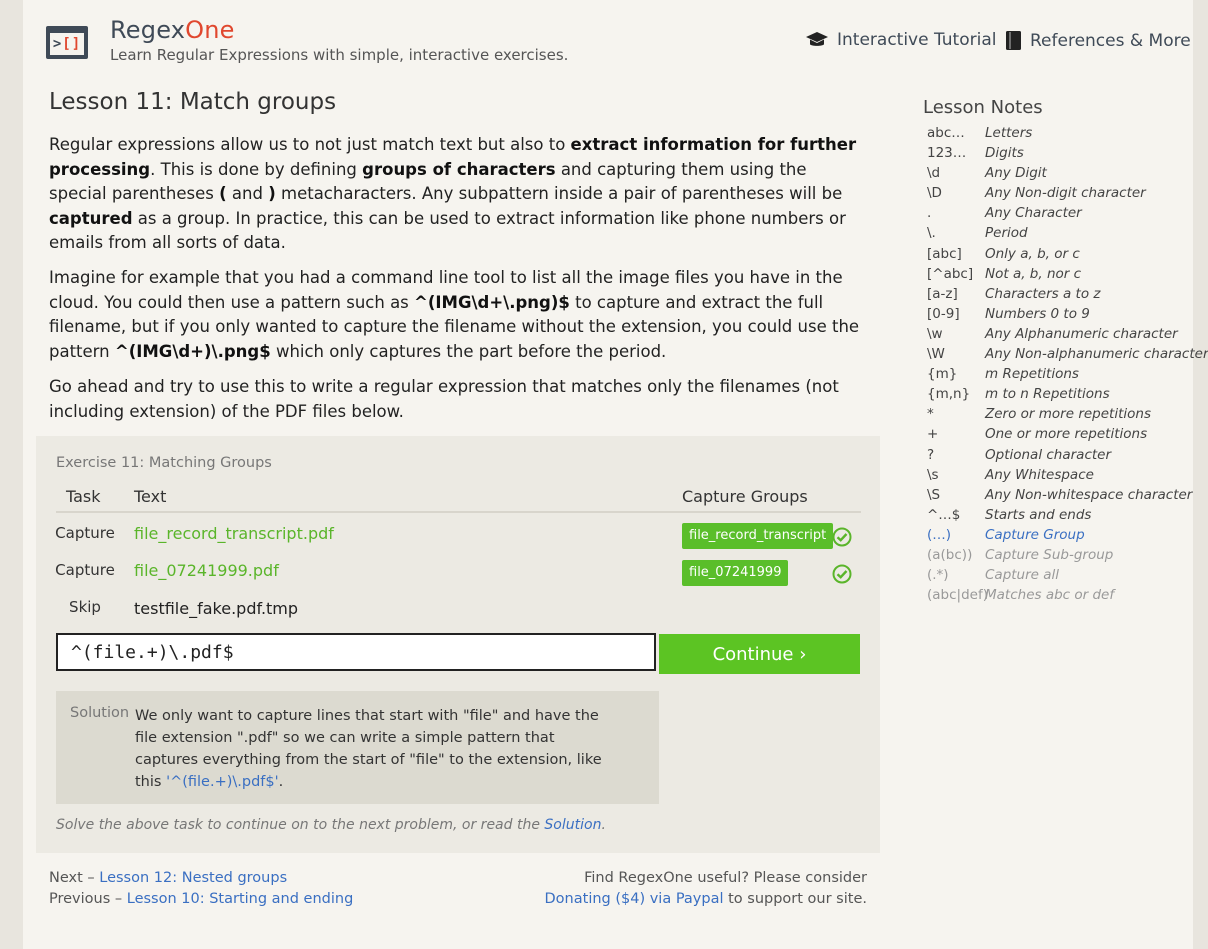 This screenshot has width=1208, height=949. I want to click on lesson-note-item: + One or more repetitions, so click(1062, 434).